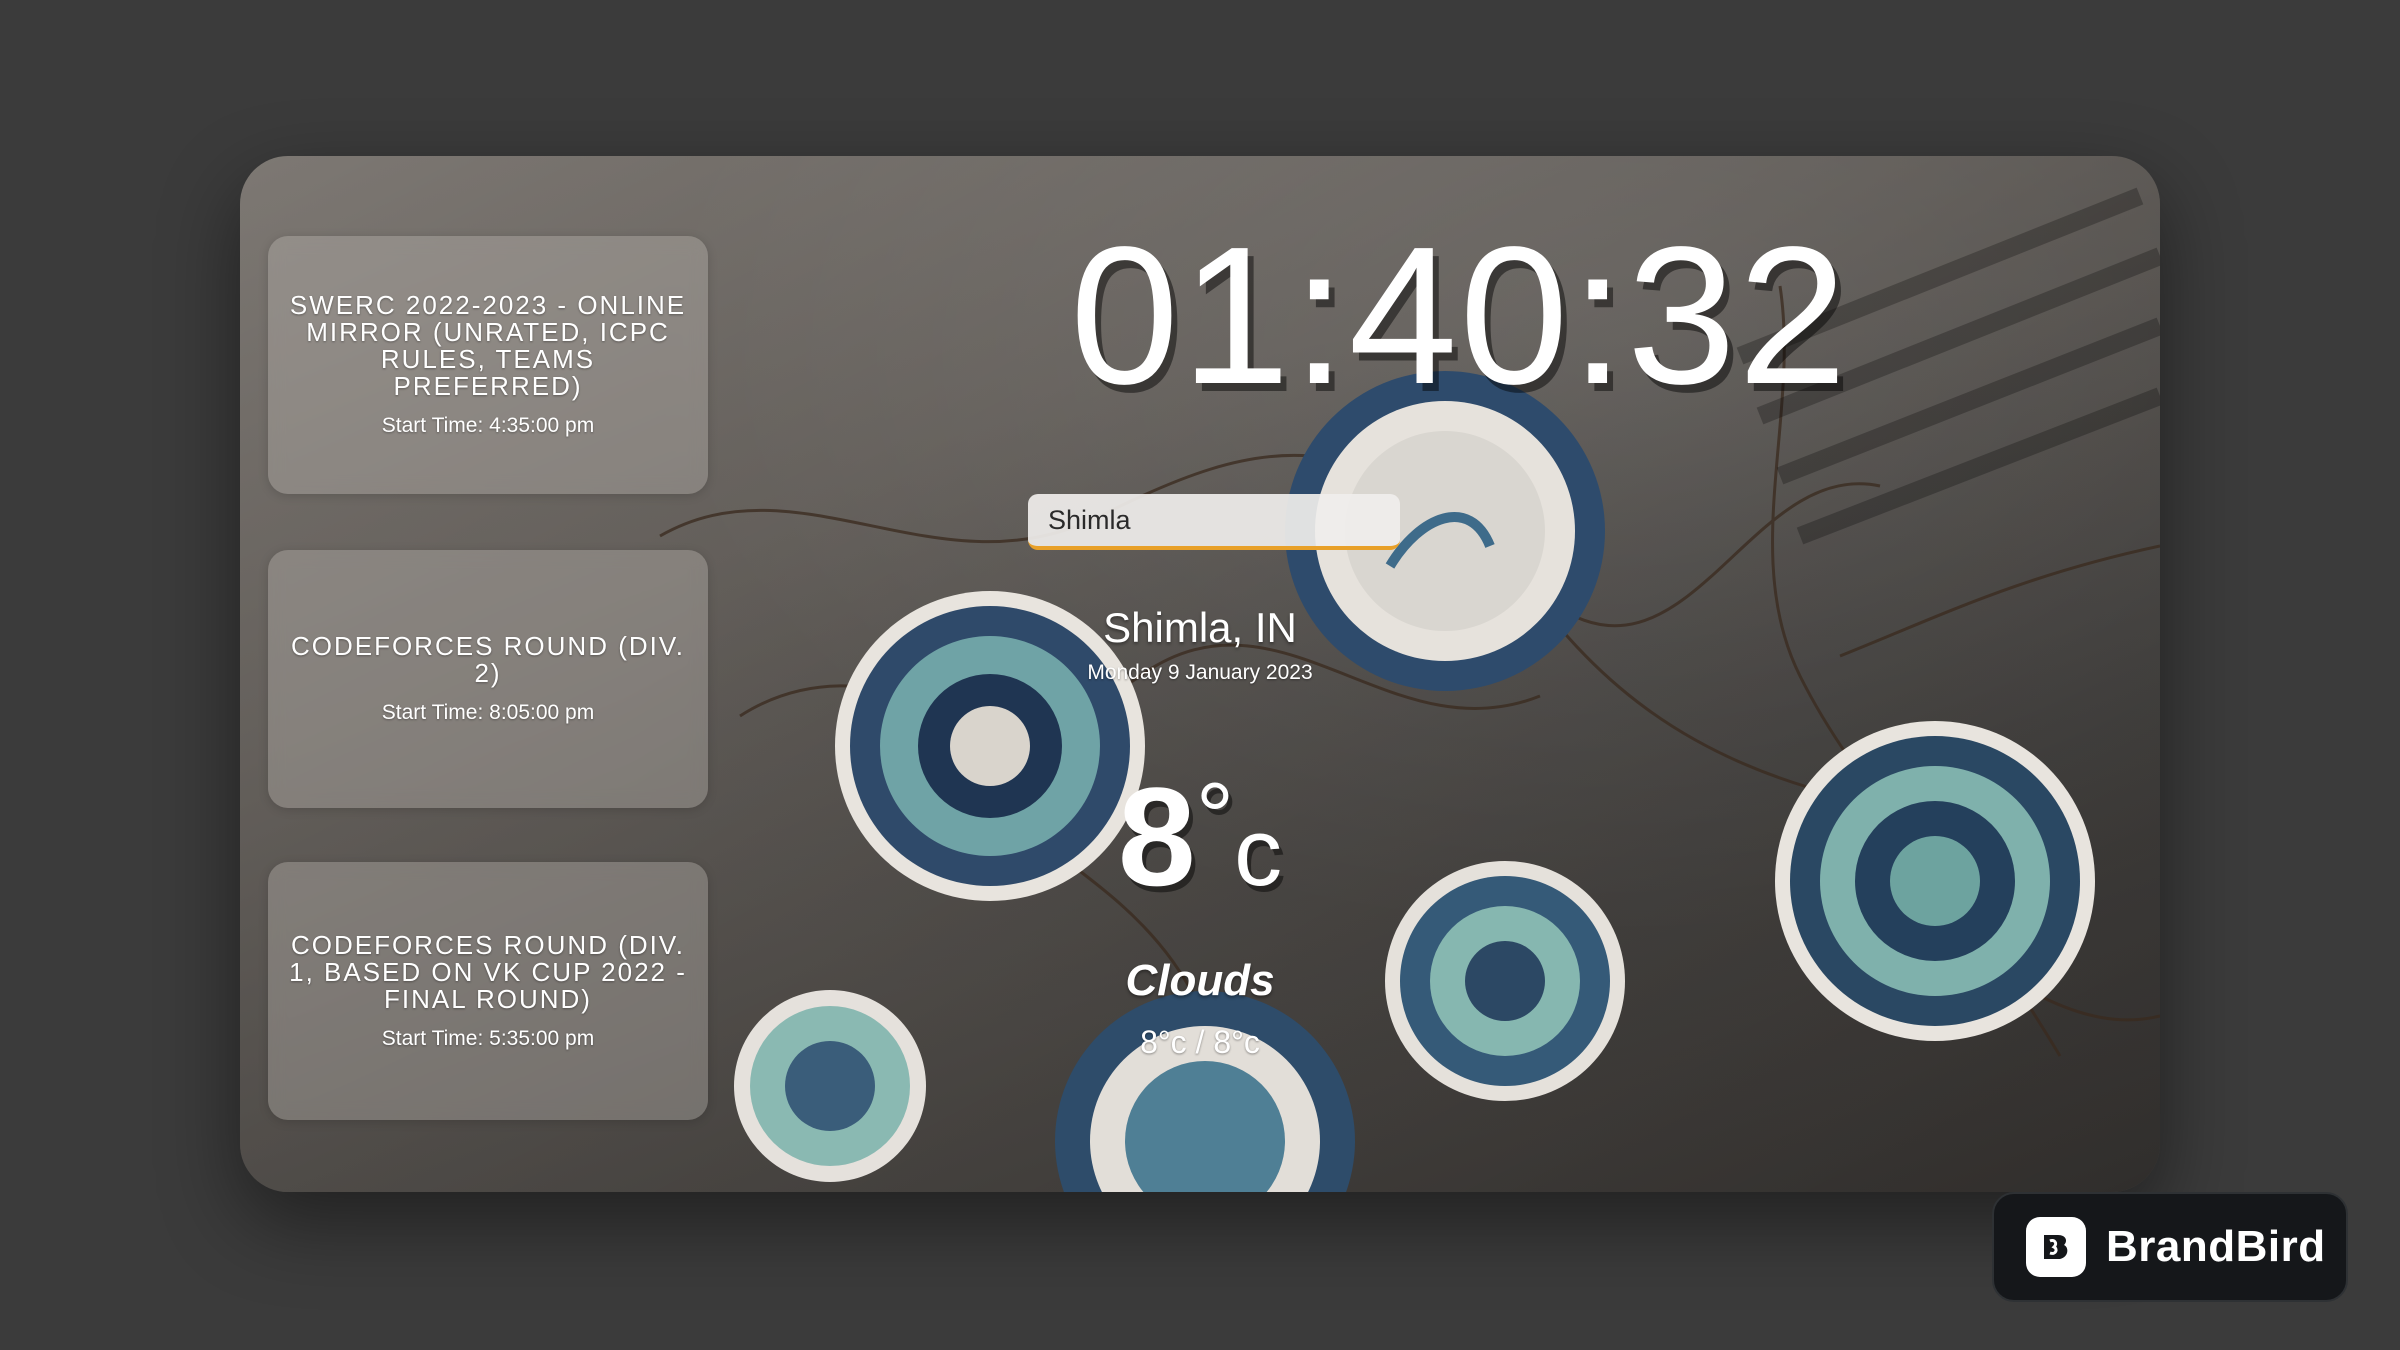 The height and width of the screenshot is (1350, 2400). I want to click on degree-symbol: °, so click(1215, 816).